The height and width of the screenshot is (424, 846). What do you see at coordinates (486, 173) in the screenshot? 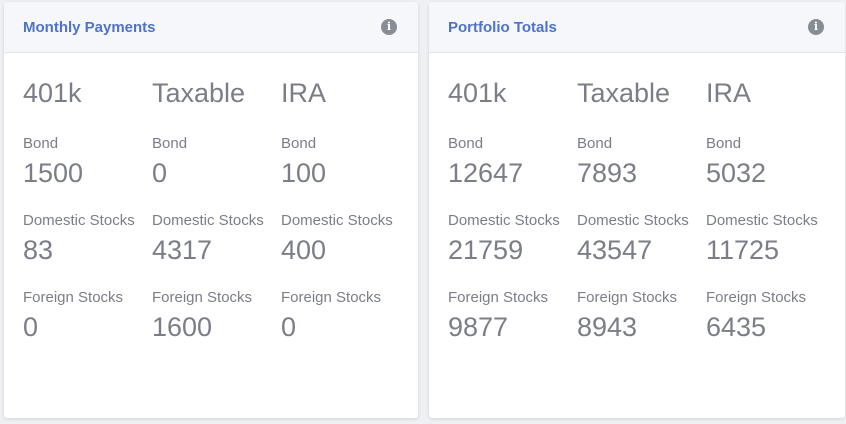
I see `value-cell: 12647` at bounding box center [486, 173].